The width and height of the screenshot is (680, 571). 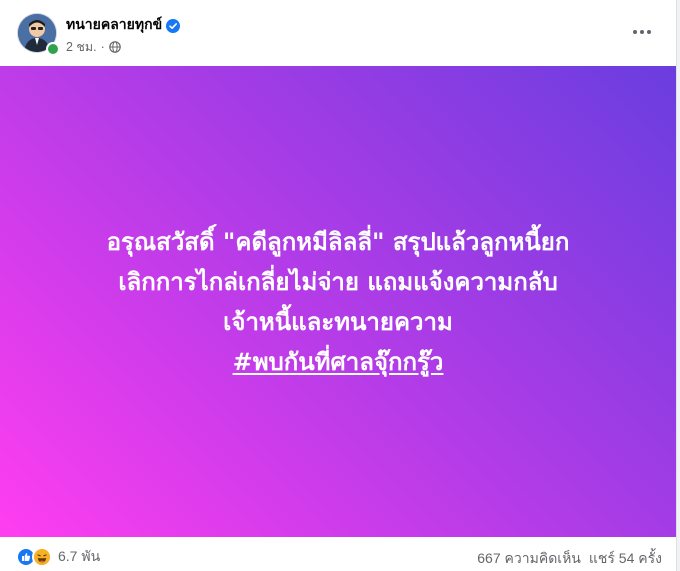 What do you see at coordinates (625, 559) in the screenshot?
I see `shares-count: แชร์ 54 ครั้ง` at bounding box center [625, 559].